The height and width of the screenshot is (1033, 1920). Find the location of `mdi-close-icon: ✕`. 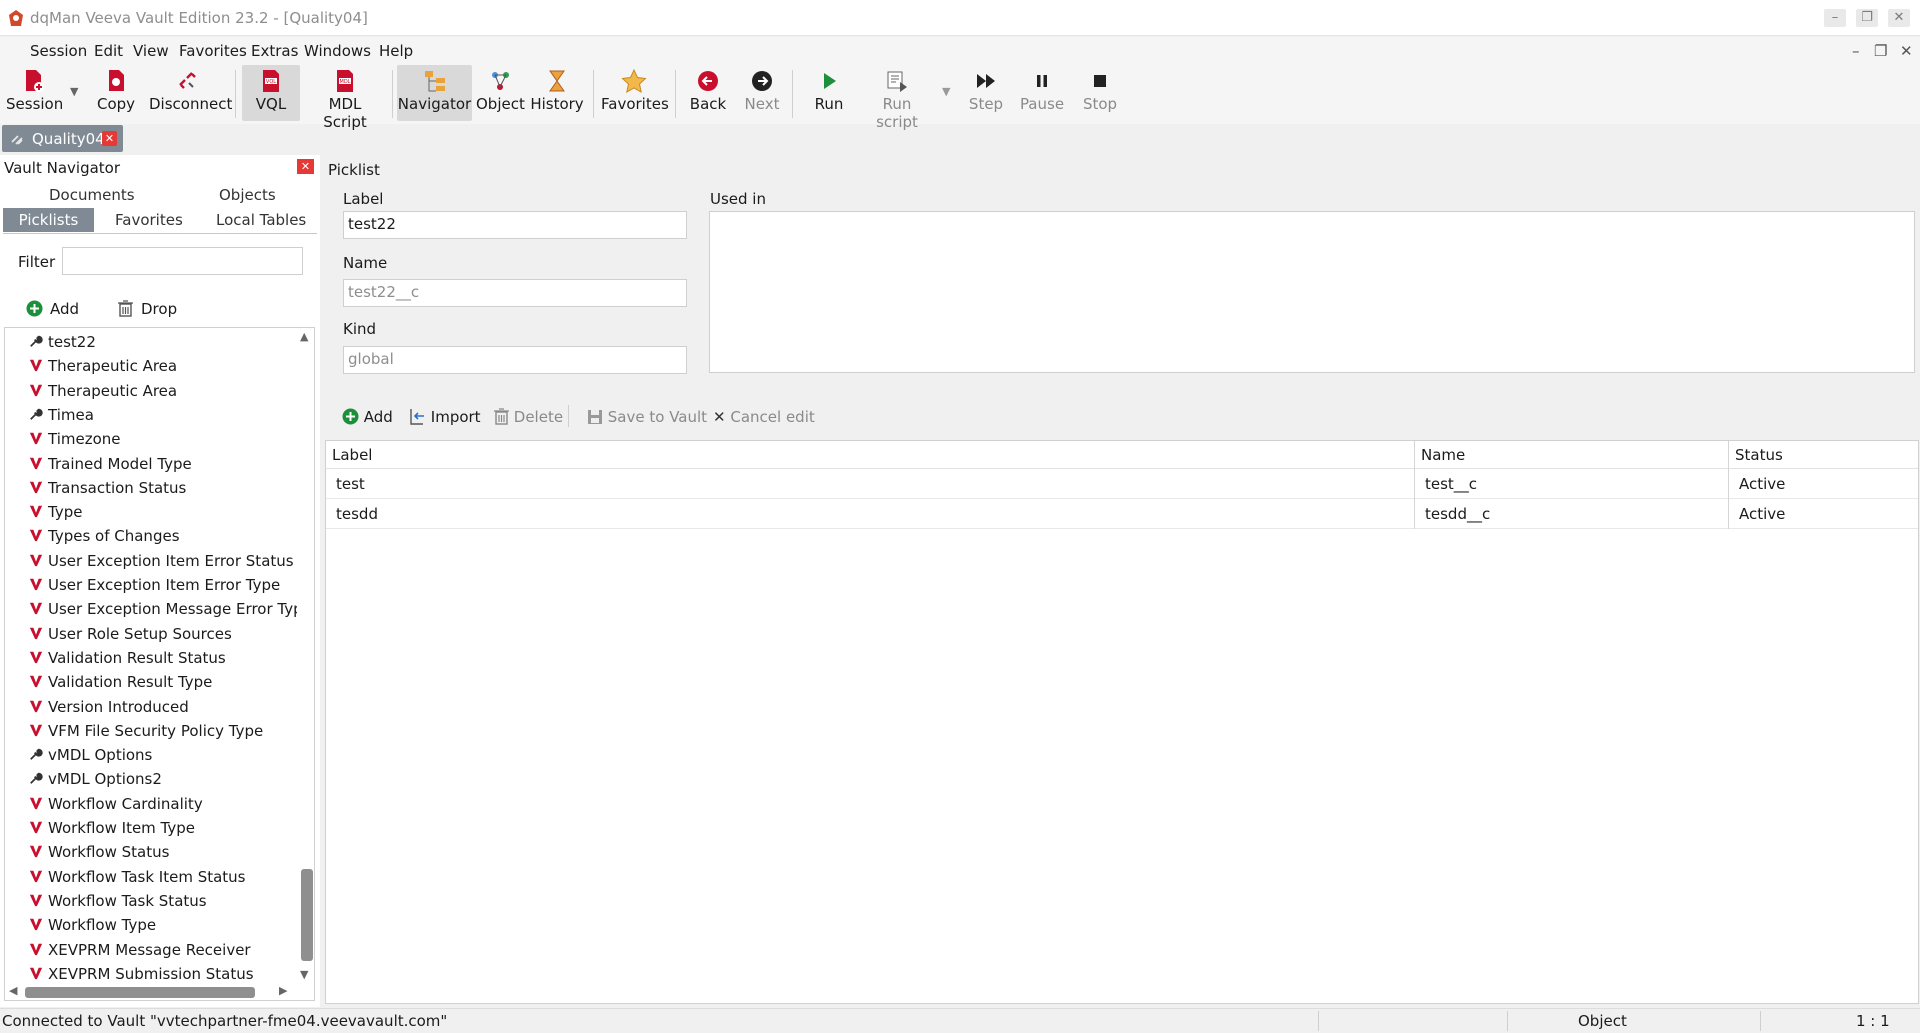

mdi-close-icon: ✕ is located at coordinates (1906, 51).